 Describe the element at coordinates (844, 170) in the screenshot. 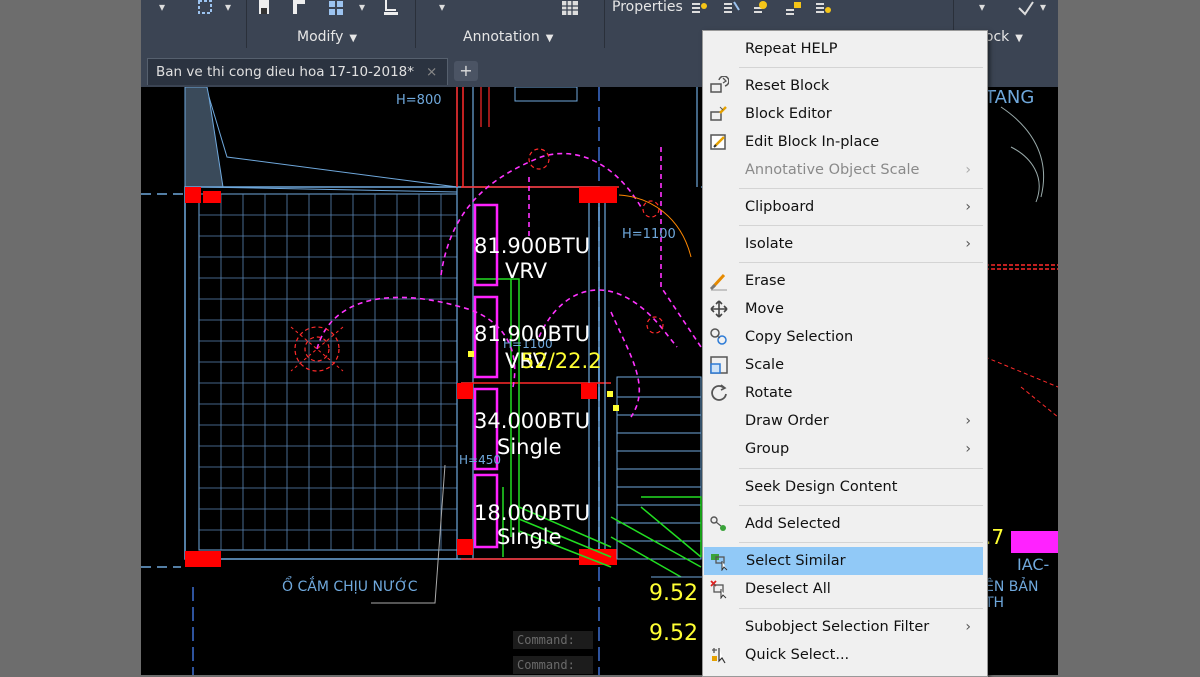

I see `menu-item-annotative-object-scale: Annotative Object Scale ›` at that location.